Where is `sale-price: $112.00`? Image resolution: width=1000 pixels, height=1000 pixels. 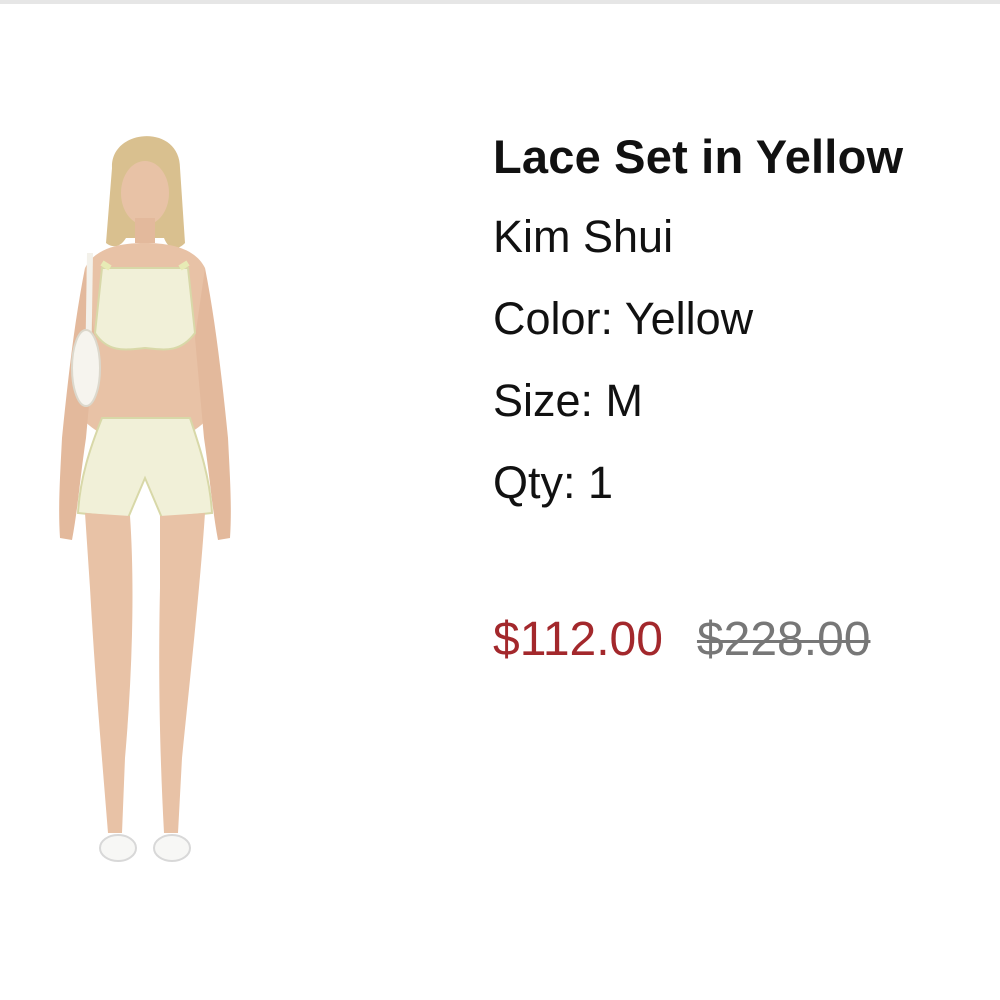
sale-price: $112.00 is located at coordinates (578, 639).